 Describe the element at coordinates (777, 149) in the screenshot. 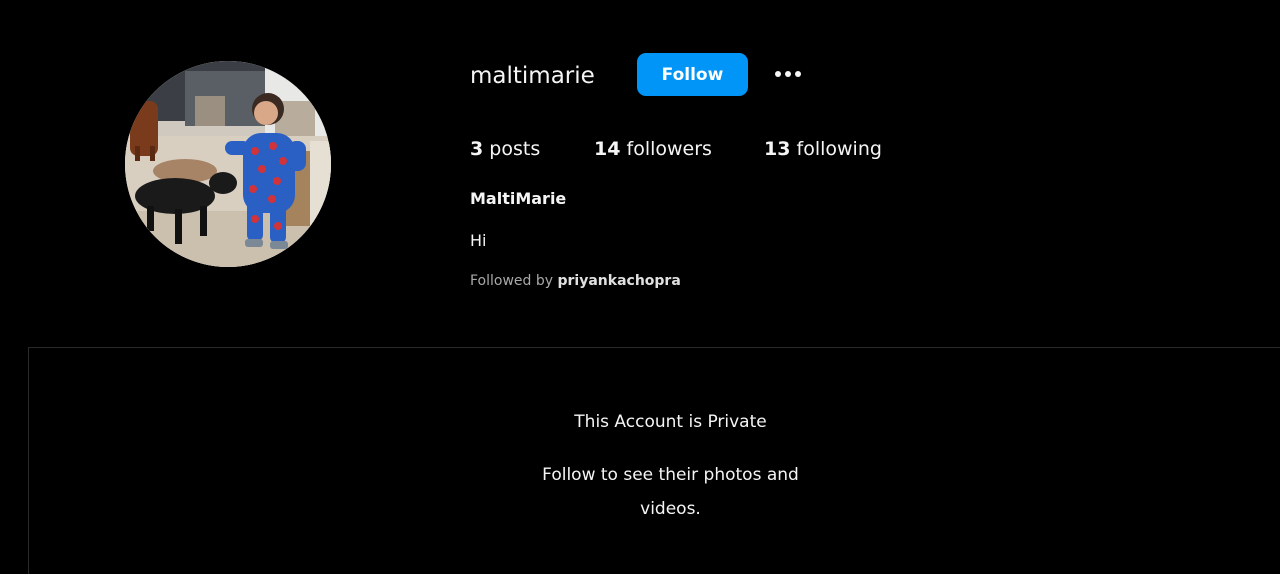

I see `following-count-value: 13` at that location.